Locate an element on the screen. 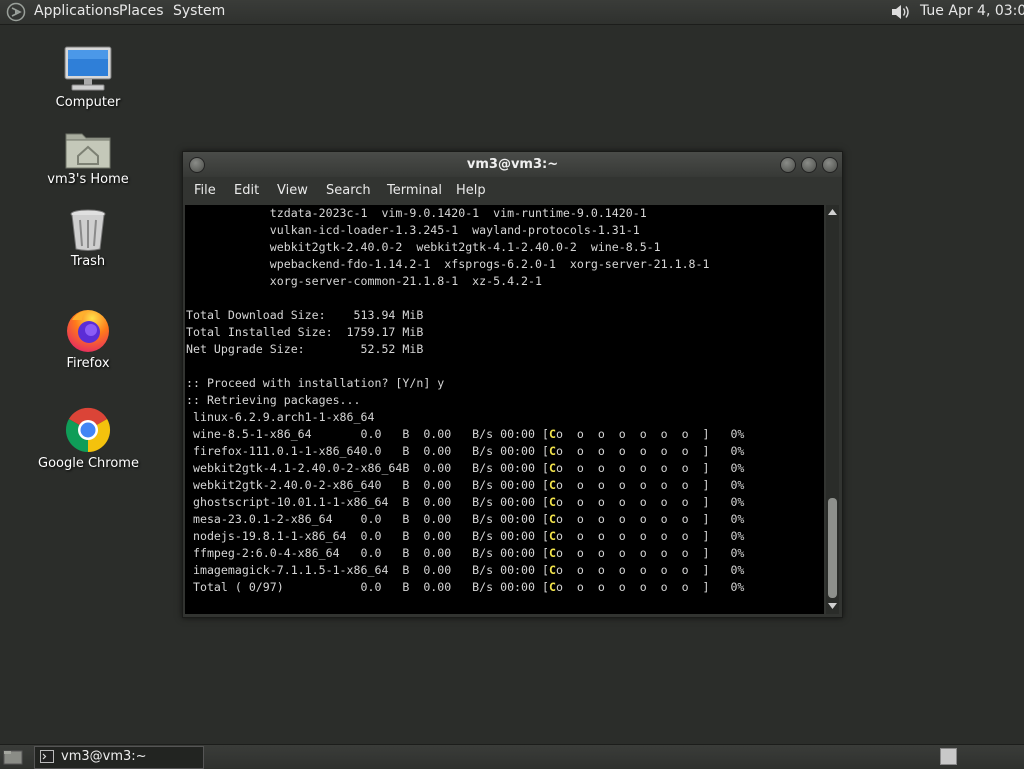 The height and width of the screenshot is (769, 1024). terminal-scrollbar is located at coordinates (832, 409).